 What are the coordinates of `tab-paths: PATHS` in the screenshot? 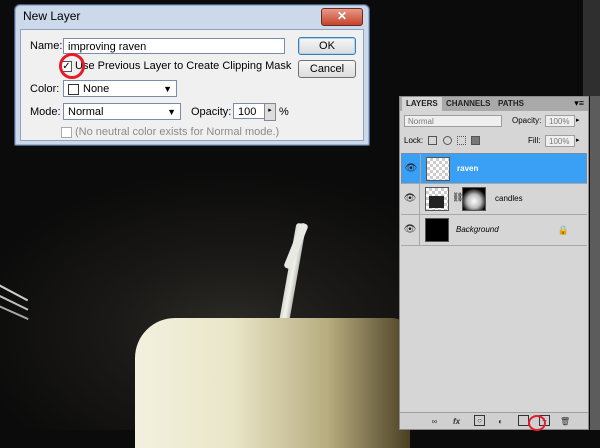 It's located at (511, 104).